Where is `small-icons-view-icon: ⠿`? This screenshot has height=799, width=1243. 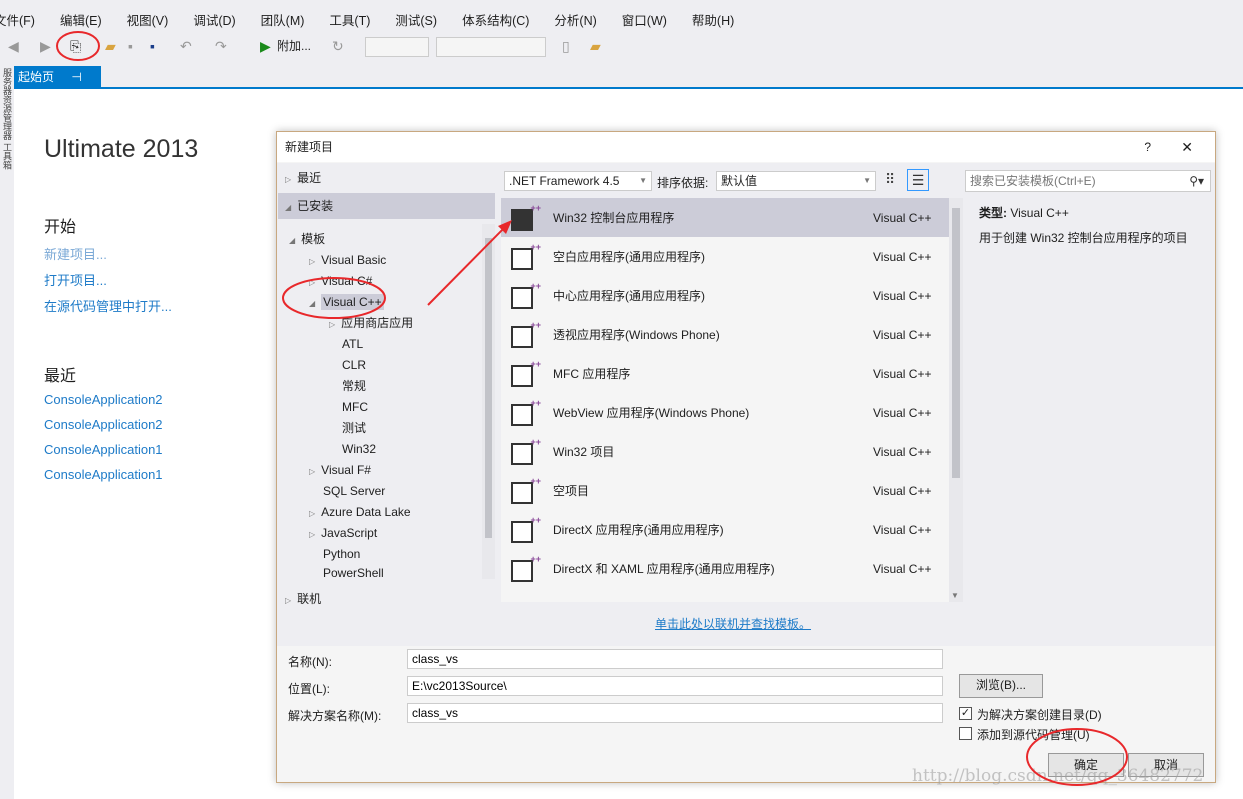
small-icons-view-icon: ⠿ is located at coordinates (890, 179).